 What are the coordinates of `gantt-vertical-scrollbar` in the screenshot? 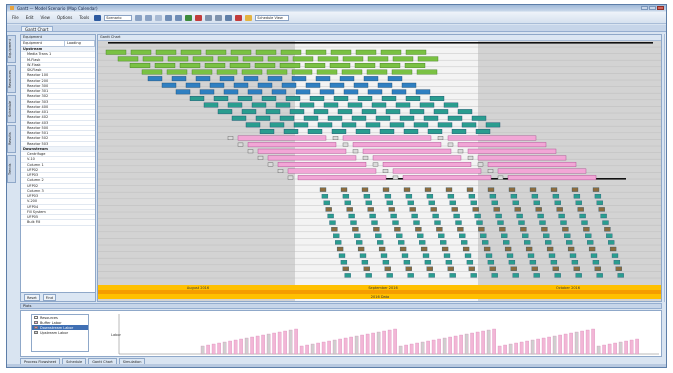 It's located at (665, 168).